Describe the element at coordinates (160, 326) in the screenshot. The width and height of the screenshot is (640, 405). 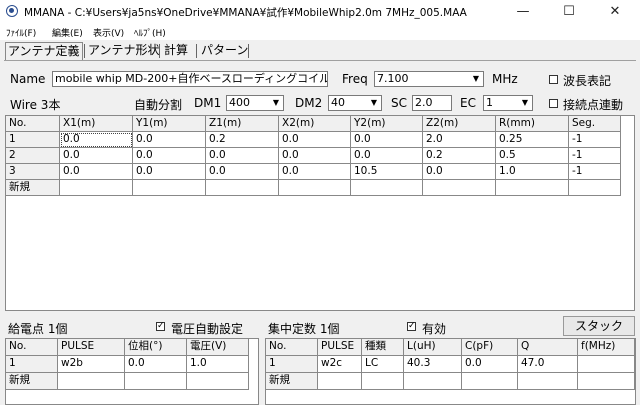
I see `auto-voltage-checkbox` at that location.